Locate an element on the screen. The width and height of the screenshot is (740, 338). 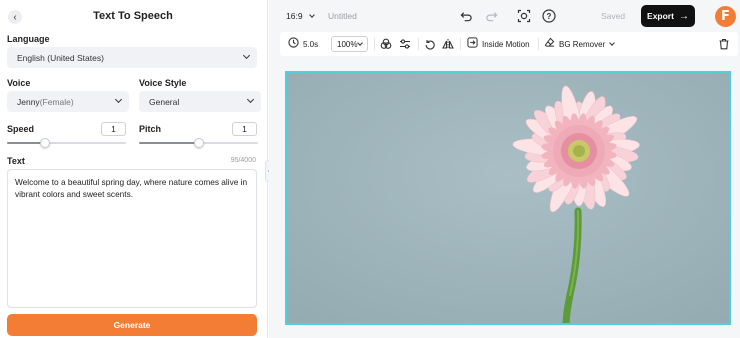
top-bar: 16:9 Untitled ? Saved Export → F is located at coordinates (504, 16).